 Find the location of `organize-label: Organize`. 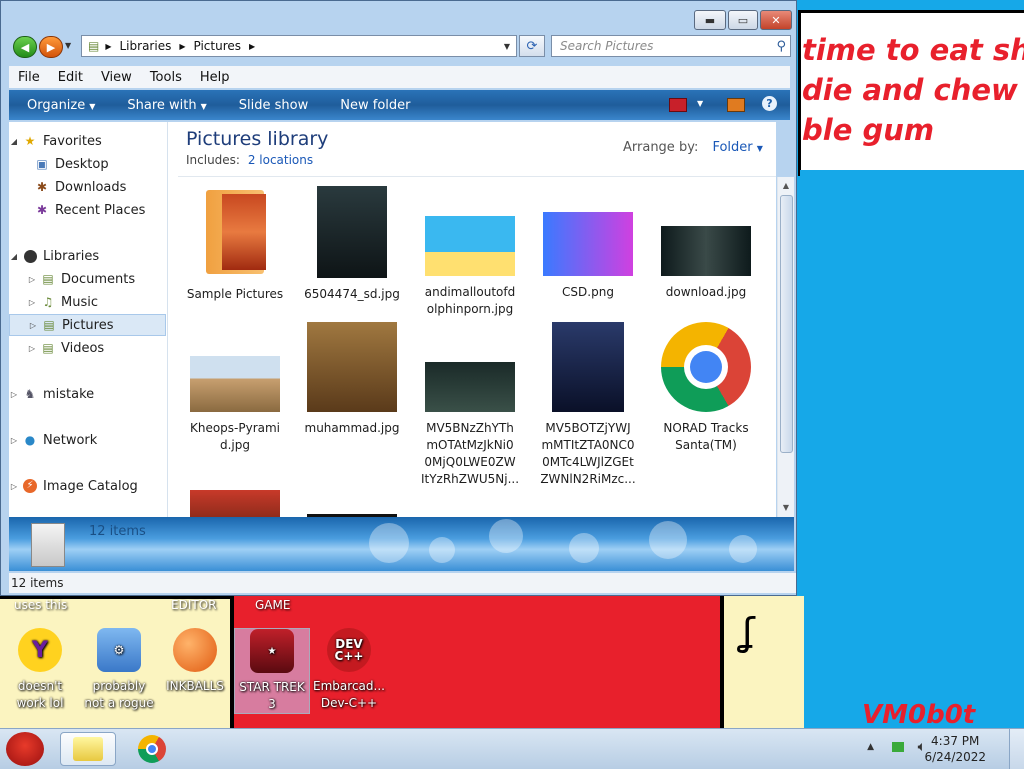

organize-label: Organize is located at coordinates (56, 105).